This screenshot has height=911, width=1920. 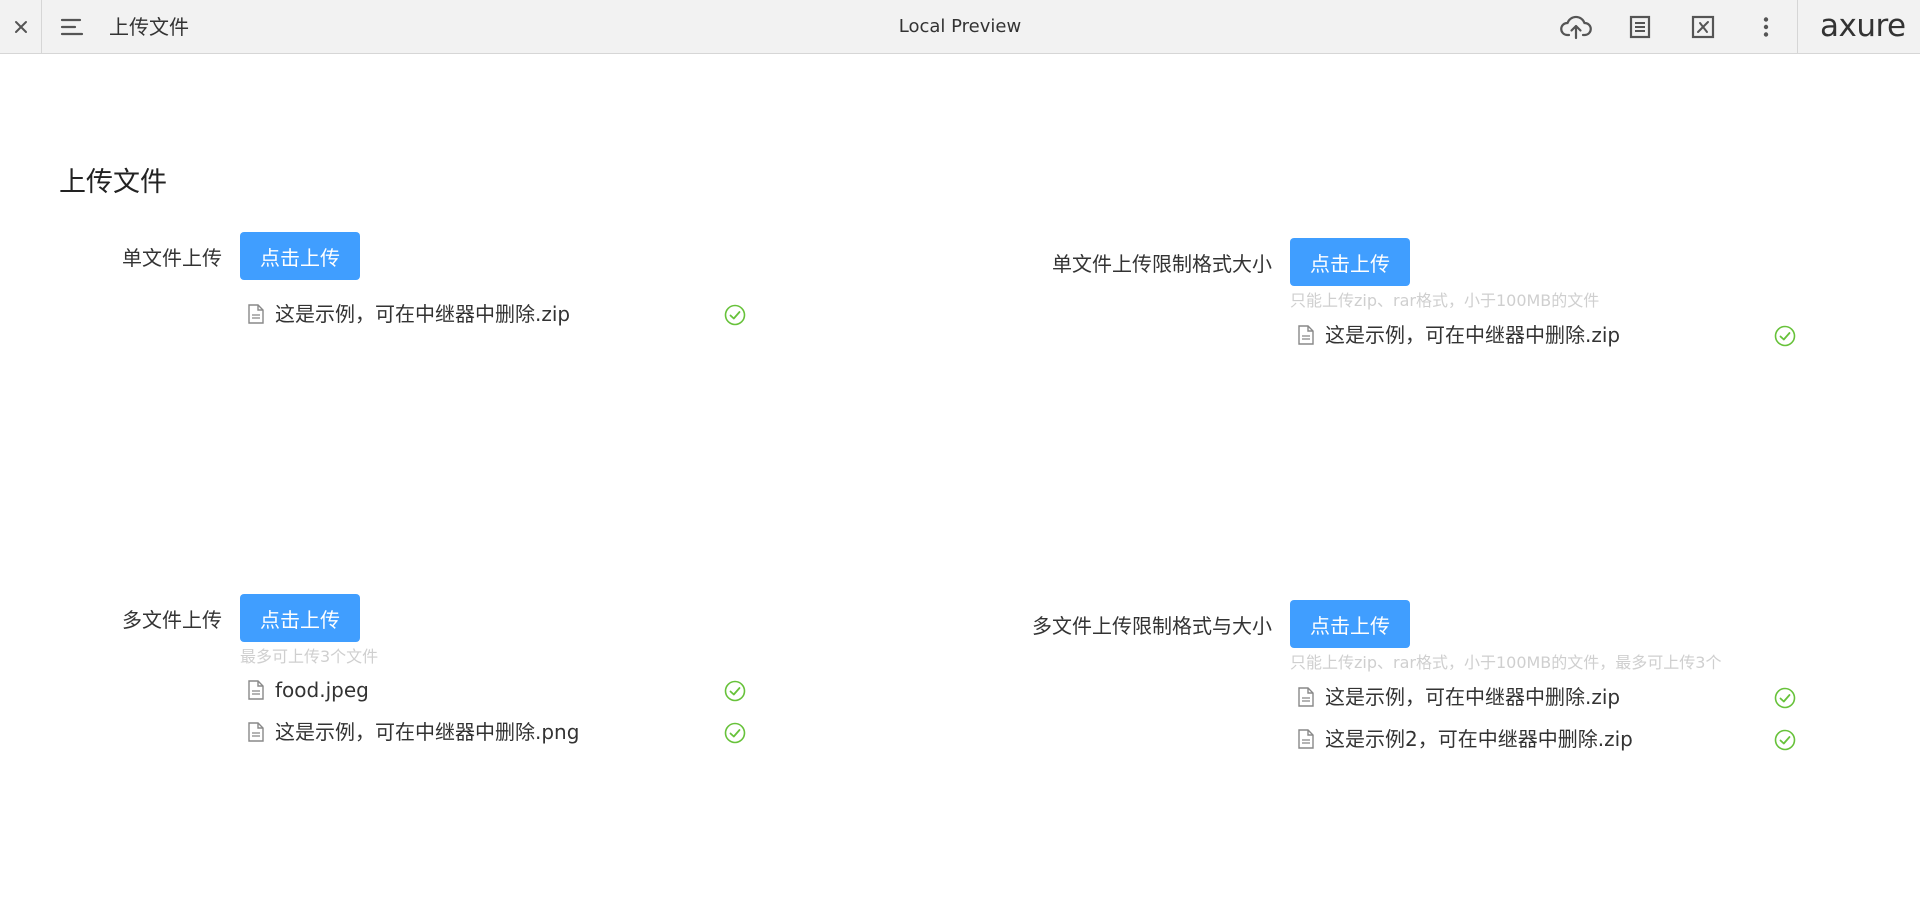 I want to click on top-toolbar: 上传文件 Local Preview axure, so click(x=960, y=27).